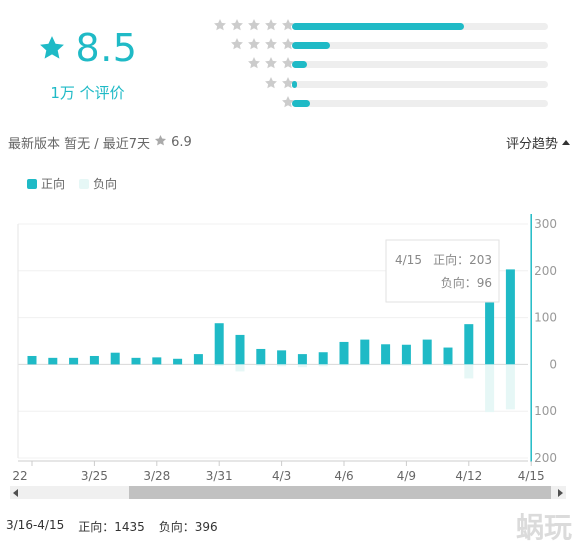 This screenshot has height=547, width=580. What do you see at coordinates (106, 48) in the screenshot?
I see `rating-score: 8.5` at bounding box center [106, 48].